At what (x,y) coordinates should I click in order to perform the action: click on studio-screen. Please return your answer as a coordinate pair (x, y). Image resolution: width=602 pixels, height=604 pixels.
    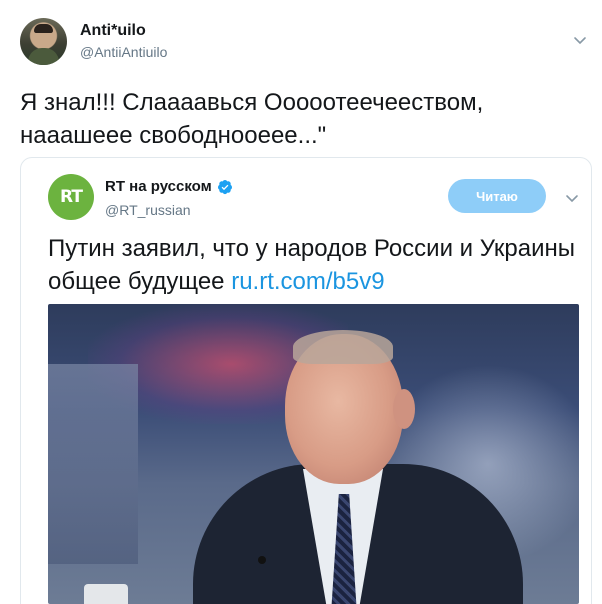
    Looking at the image, I should click on (93, 464).